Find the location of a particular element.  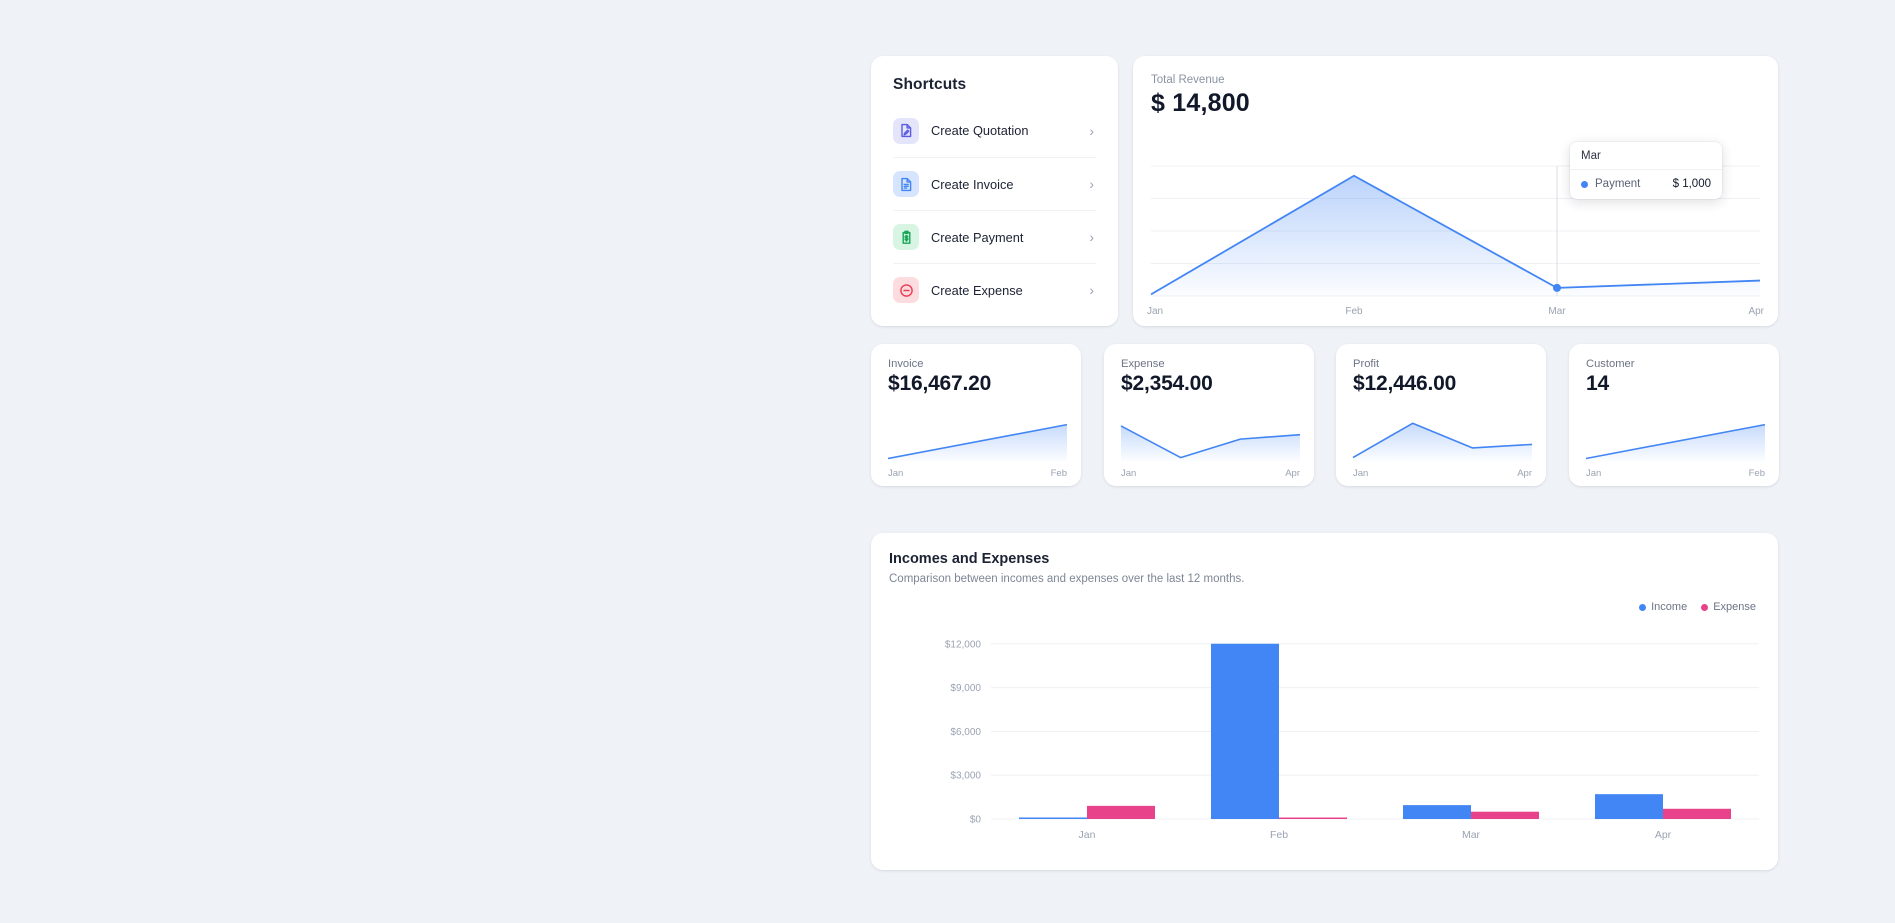

chart-legend: Income Expense is located at coordinates (1697, 607).